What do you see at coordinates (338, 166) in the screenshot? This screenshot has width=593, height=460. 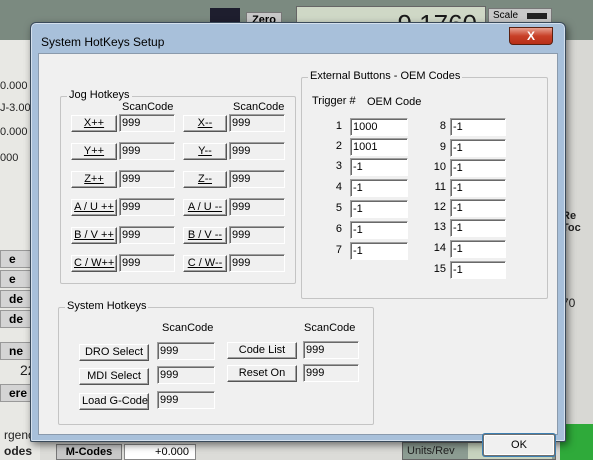 I see `trigger-number: 3` at bounding box center [338, 166].